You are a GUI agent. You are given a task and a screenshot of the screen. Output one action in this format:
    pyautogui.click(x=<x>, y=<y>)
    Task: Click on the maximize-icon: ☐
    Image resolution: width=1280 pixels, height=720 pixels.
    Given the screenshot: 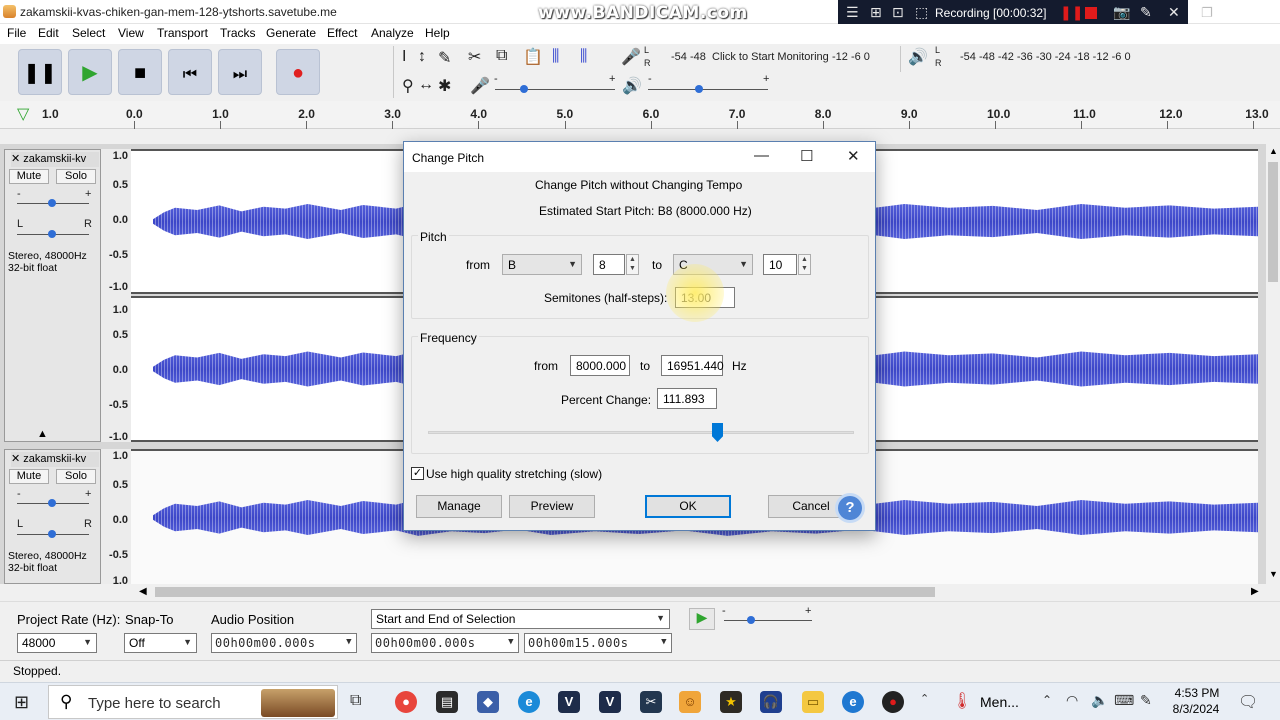 What is the action you would take?
    pyautogui.click(x=806, y=156)
    